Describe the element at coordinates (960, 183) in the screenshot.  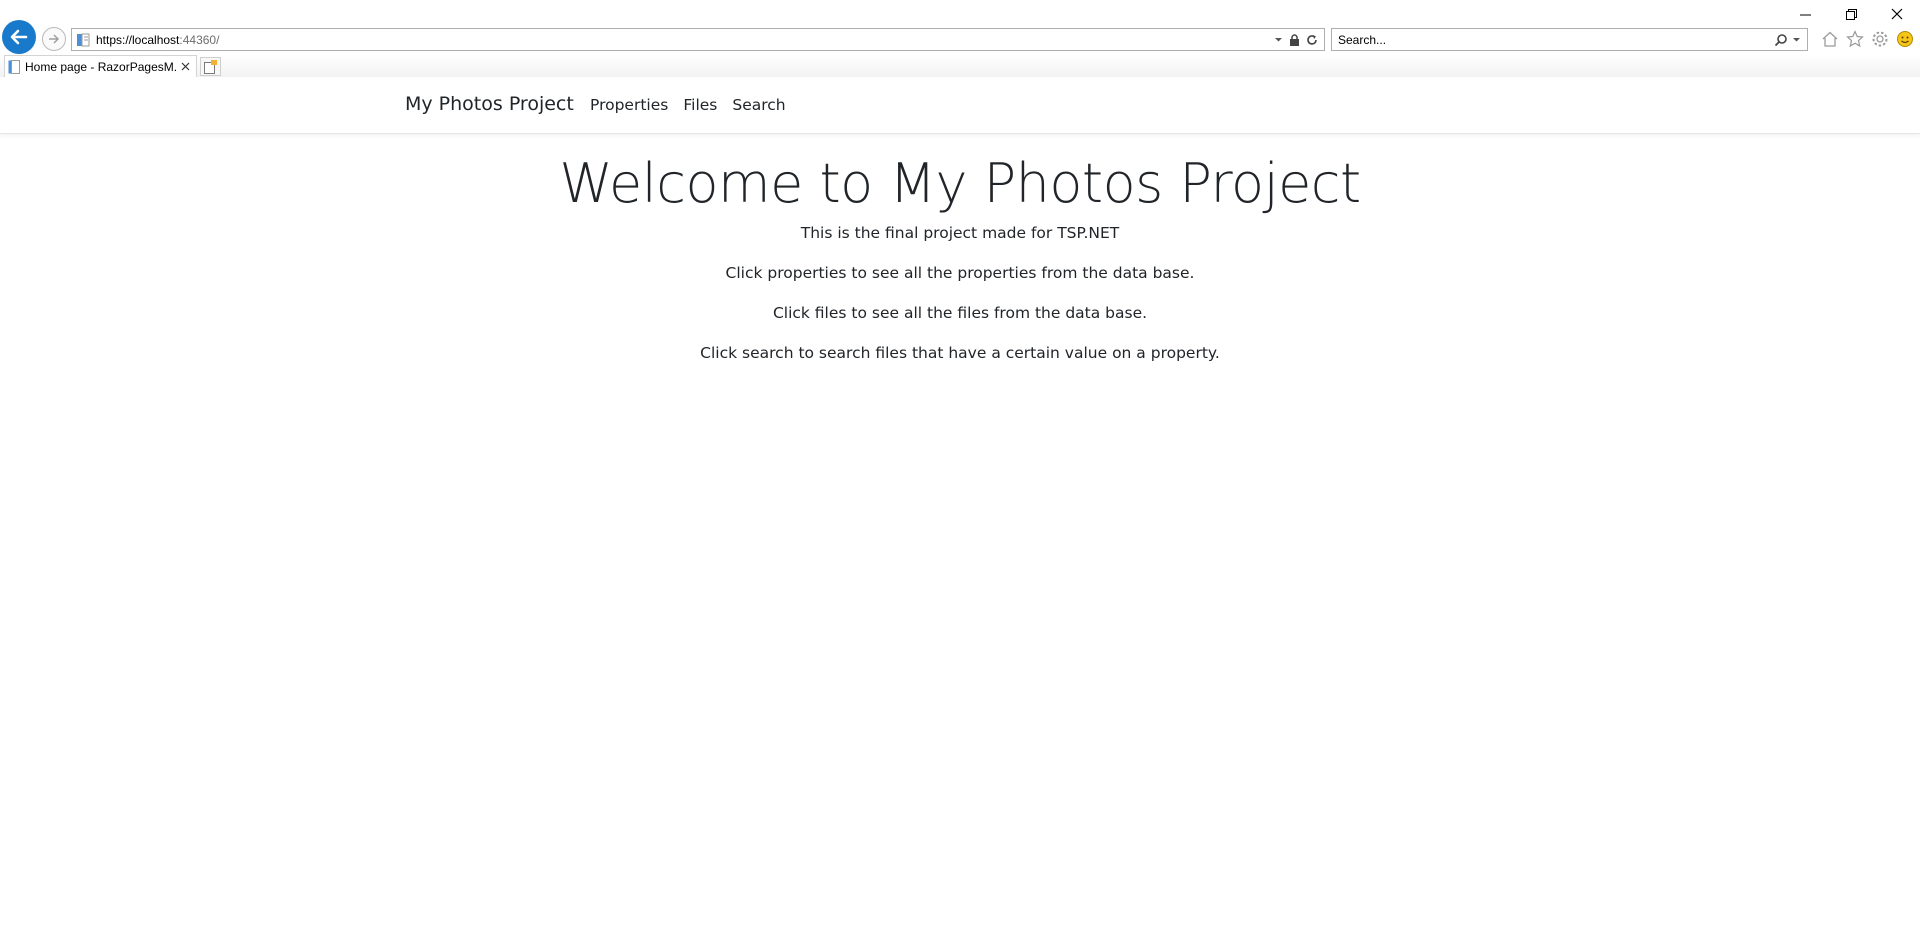
I see `page-title: Welcome to My Photos Project` at that location.